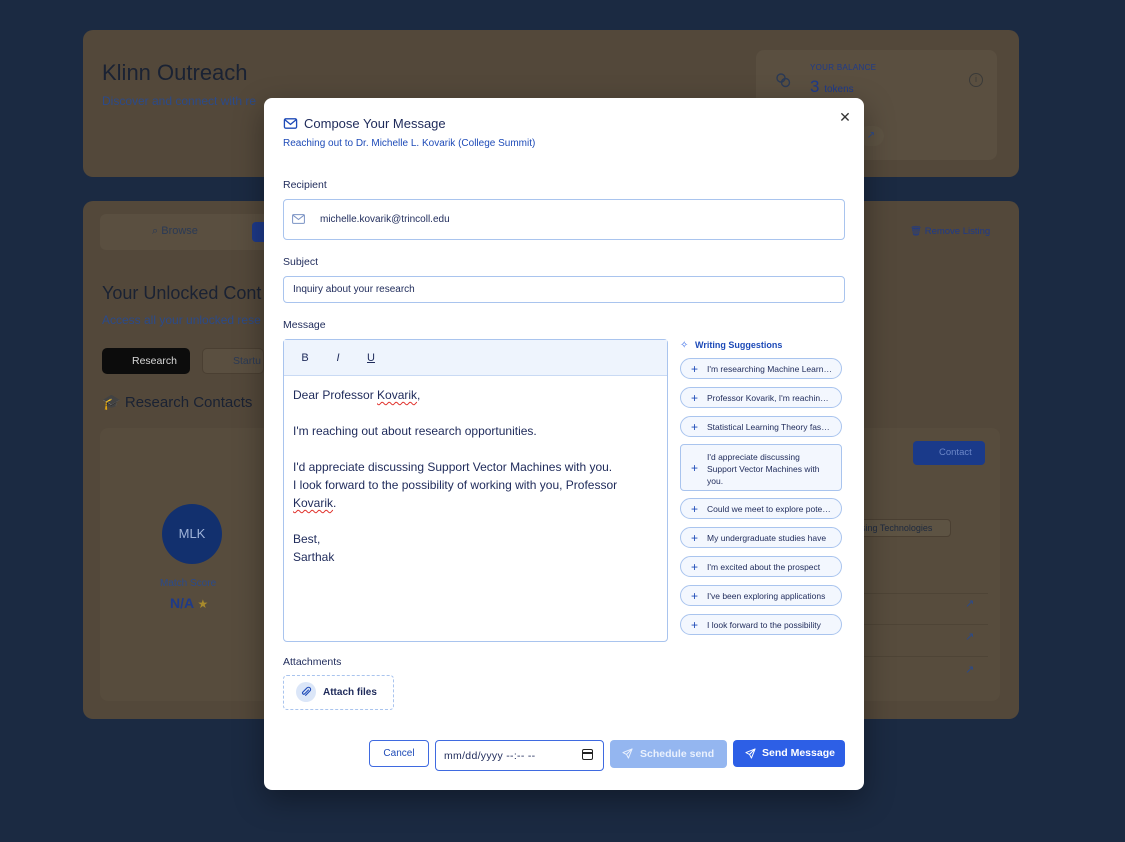 The image size is (1125, 842). What do you see at coordinates (175, 72) in the screenshot?
I see `app-title: Klinn Outreach` at bounding box center [175, 72].